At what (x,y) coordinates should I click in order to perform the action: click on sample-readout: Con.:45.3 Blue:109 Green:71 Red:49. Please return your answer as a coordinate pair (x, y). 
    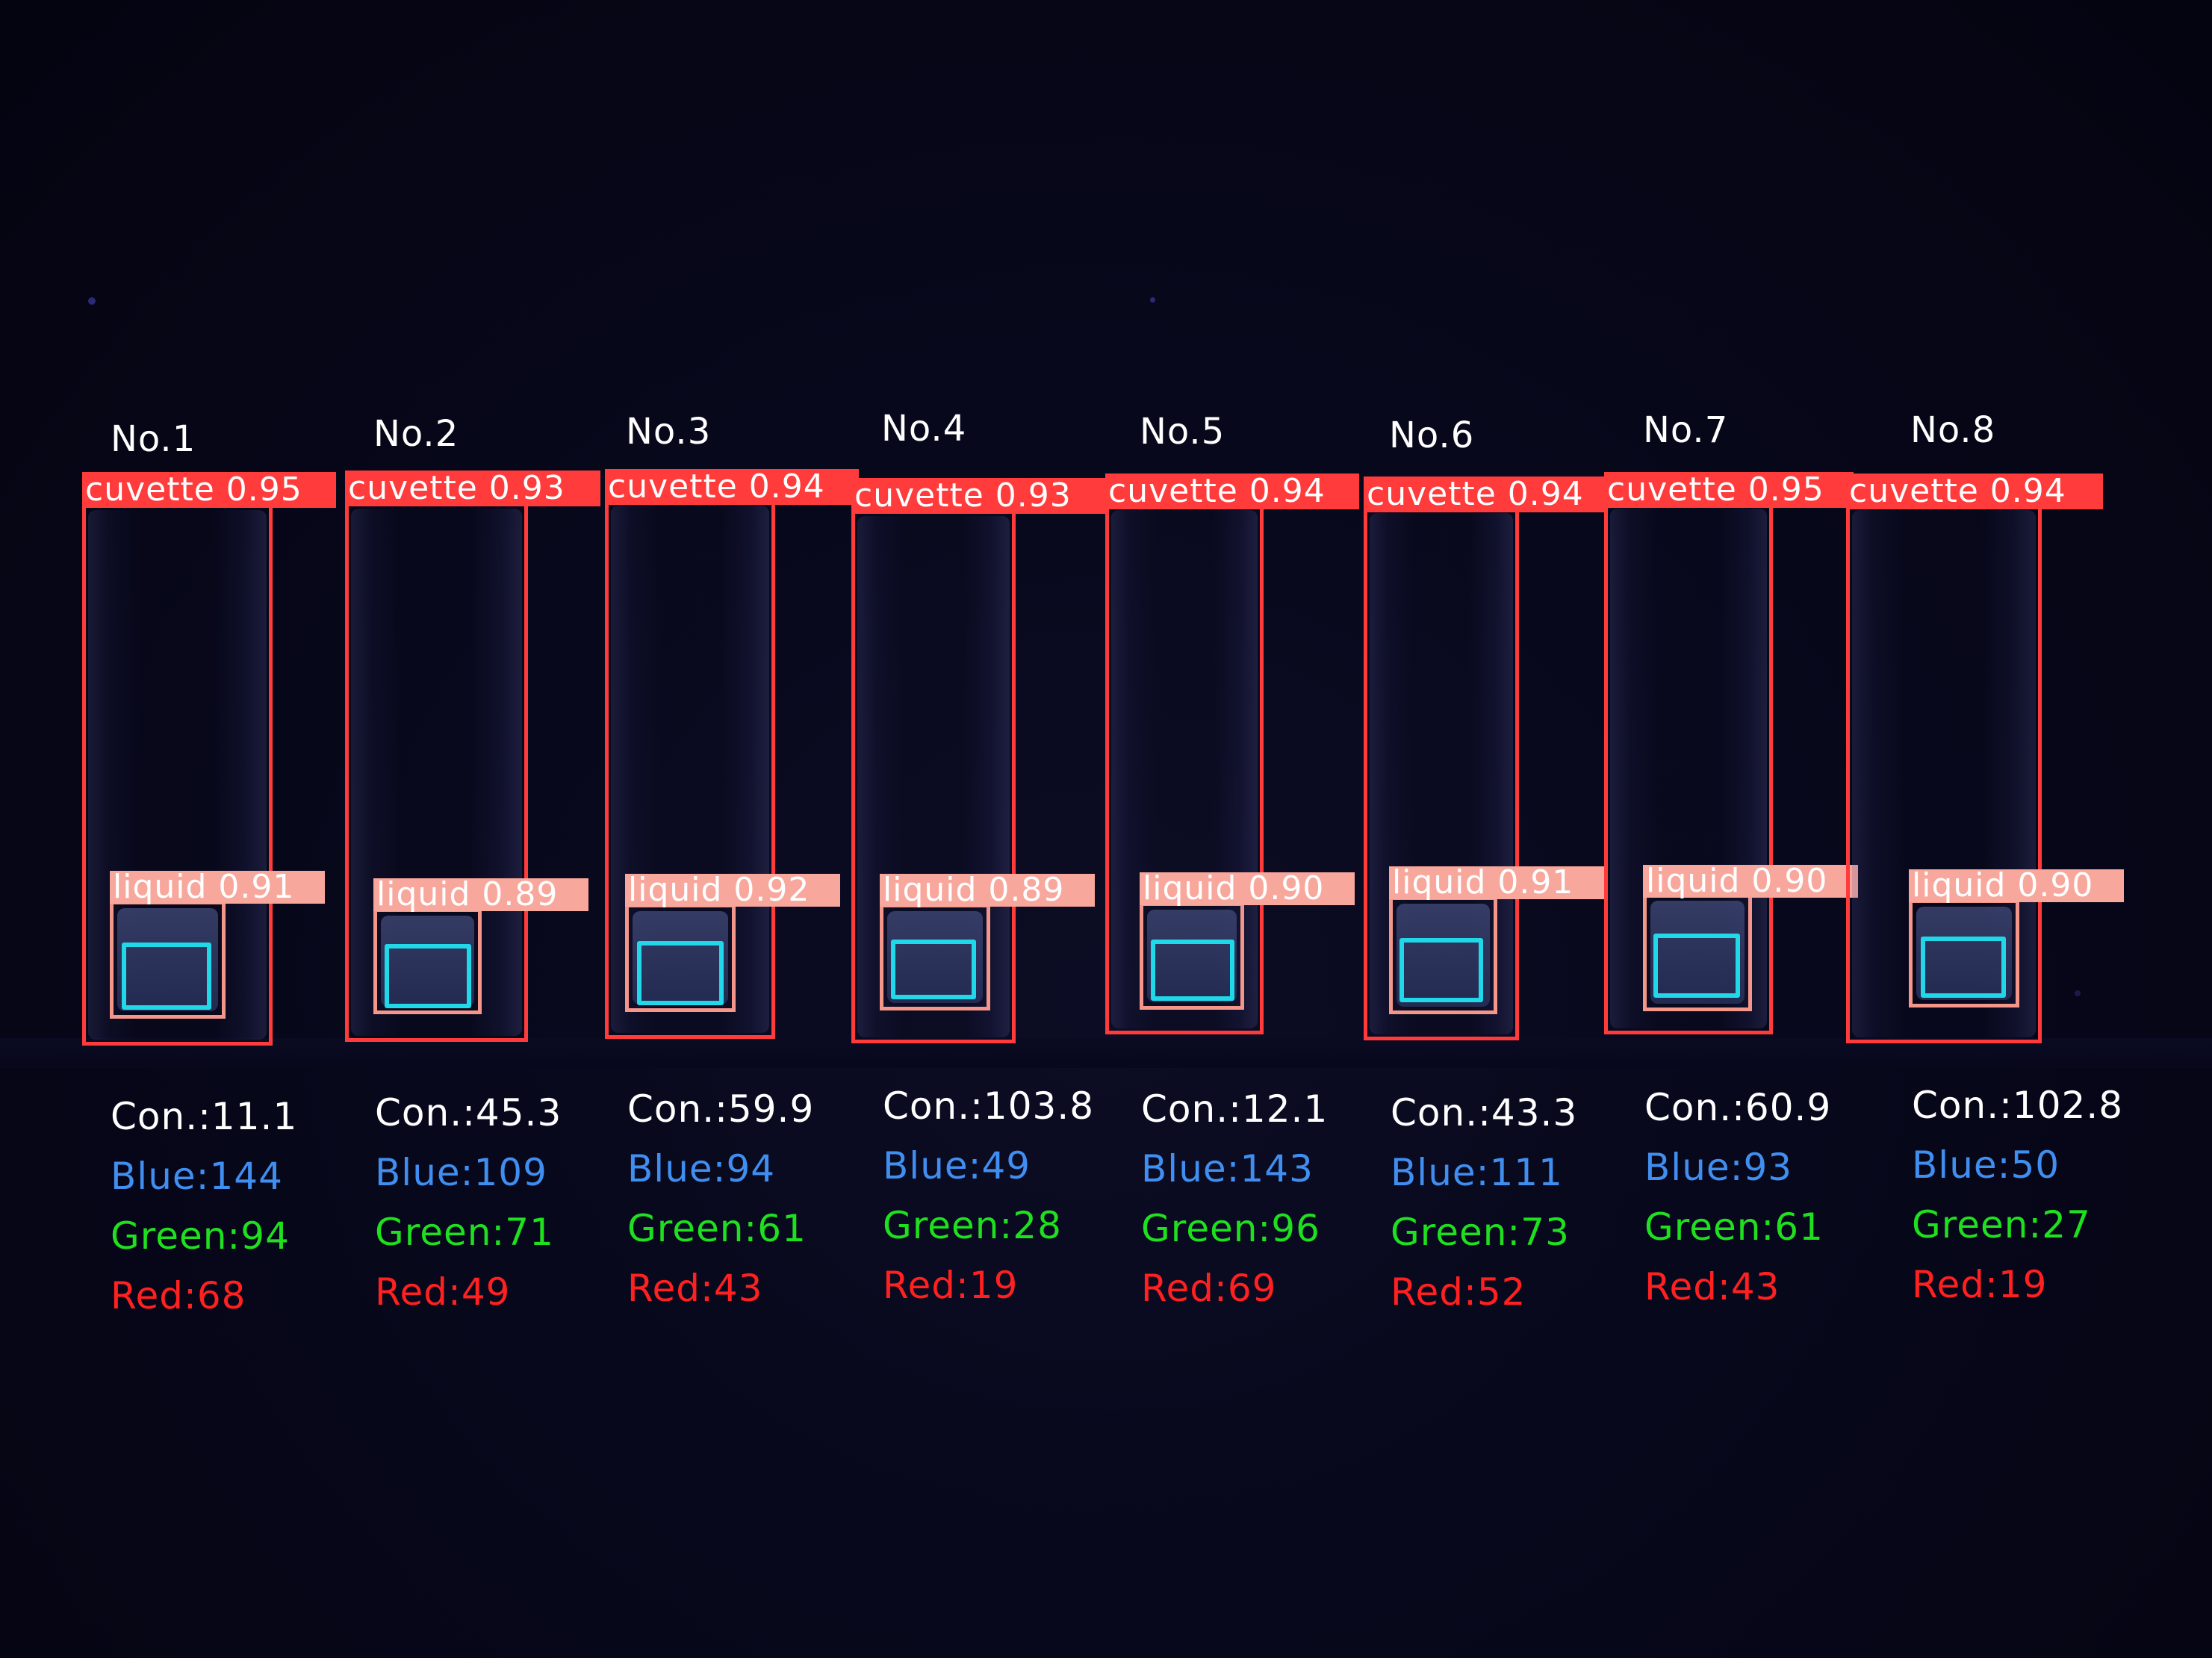
    Looking at the image, I should click on (469, 1202).